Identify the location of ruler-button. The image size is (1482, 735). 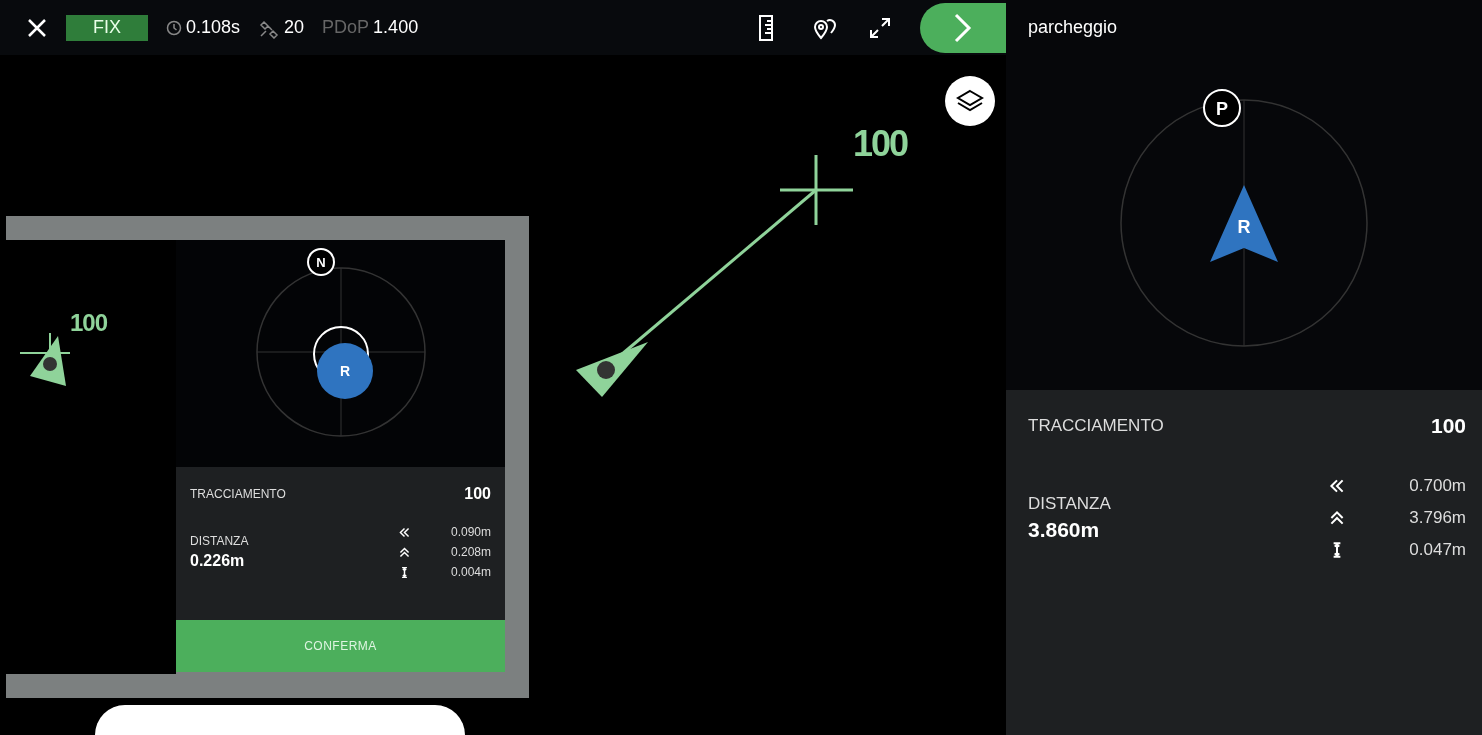
(766, 27).